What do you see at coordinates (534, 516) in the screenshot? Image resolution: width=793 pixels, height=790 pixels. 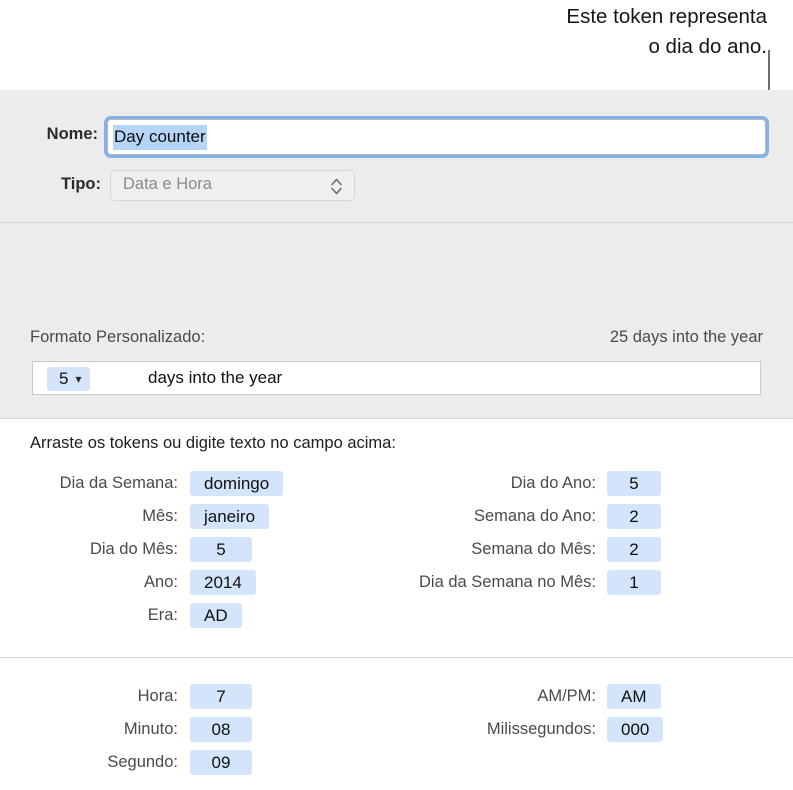 I see `token-label-week-of-year: Semana do Ano:` at bounding box center [534, 516].